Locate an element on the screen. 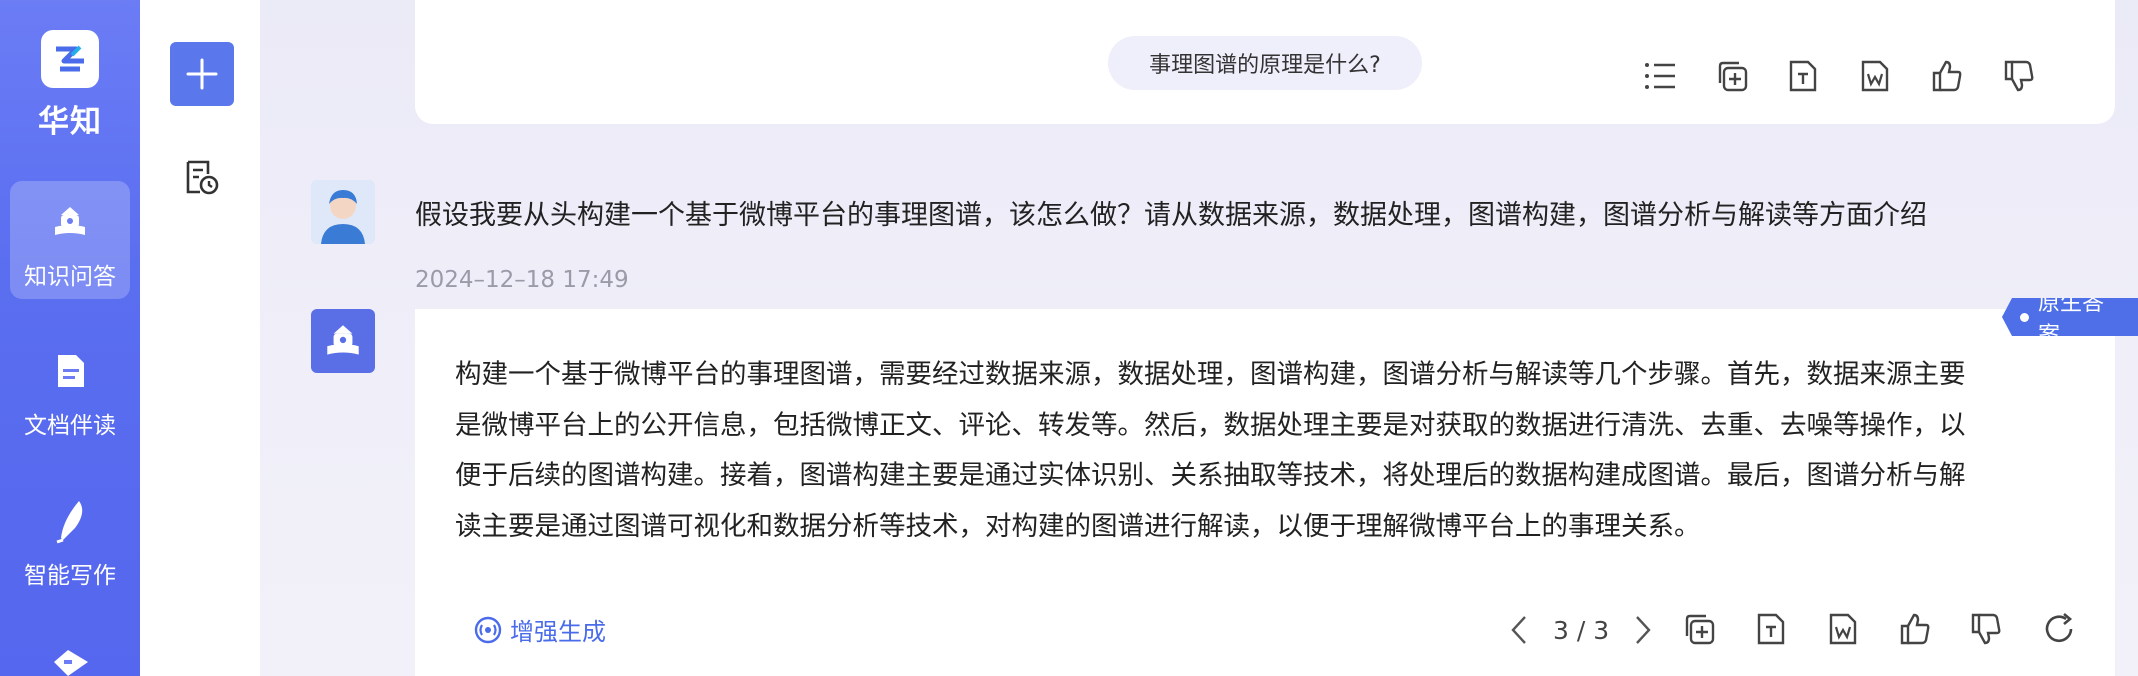 The image size is (2138, 676). history-button is located at coordinates (201, 177).